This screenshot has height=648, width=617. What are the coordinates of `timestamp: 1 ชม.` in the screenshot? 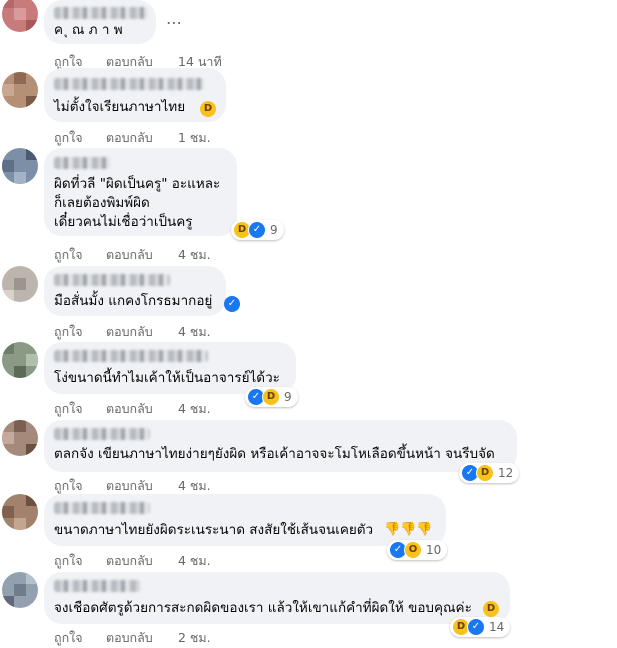 It's located at (194, 138).